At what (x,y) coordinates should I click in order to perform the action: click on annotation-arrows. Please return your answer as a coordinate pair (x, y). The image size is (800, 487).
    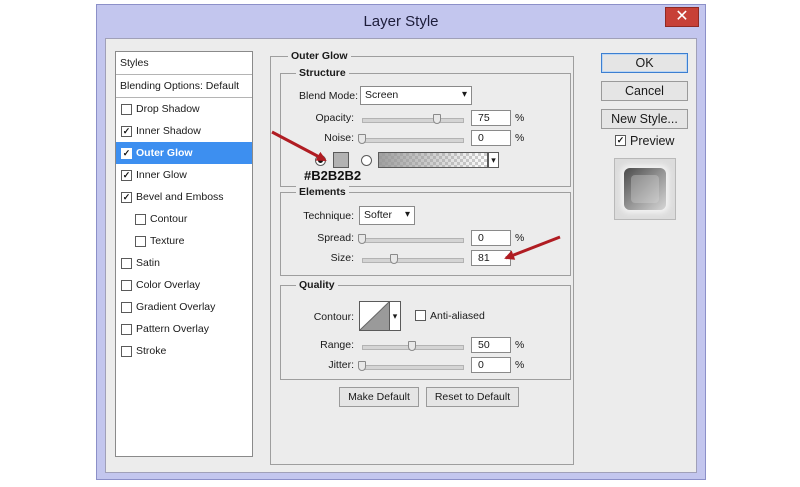
    Looking at the image, I should click on (416, 195).